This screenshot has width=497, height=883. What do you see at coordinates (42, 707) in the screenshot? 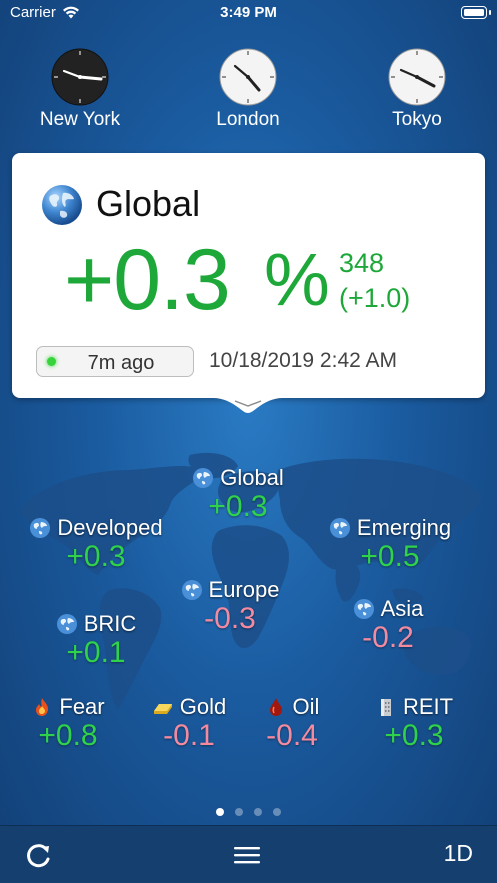
I see `flame-icon` at bounding box center [42, 707].